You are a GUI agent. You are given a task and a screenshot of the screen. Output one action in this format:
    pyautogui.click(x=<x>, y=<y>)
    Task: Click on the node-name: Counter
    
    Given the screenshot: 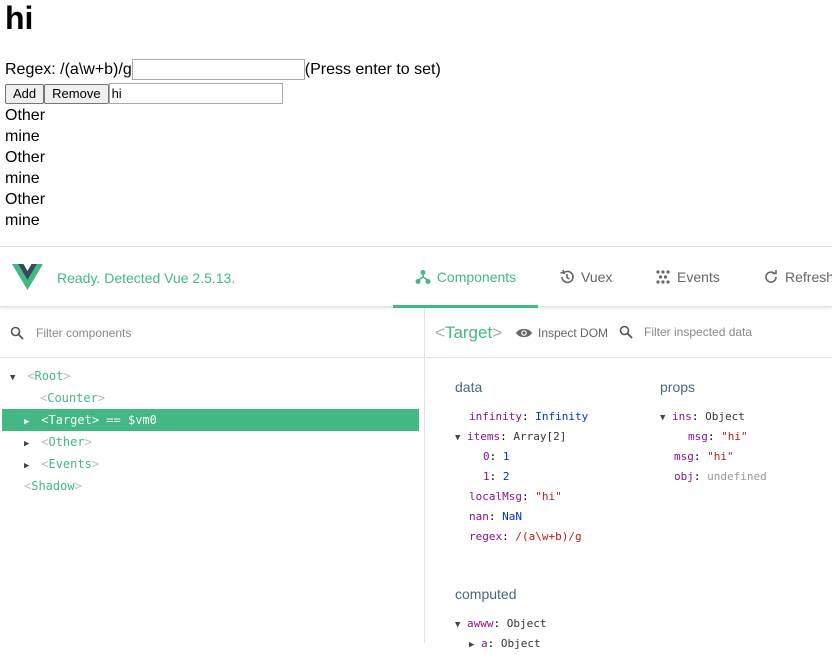 What is the action you would take?
    pyautogui.click(x=72, y=398)
    